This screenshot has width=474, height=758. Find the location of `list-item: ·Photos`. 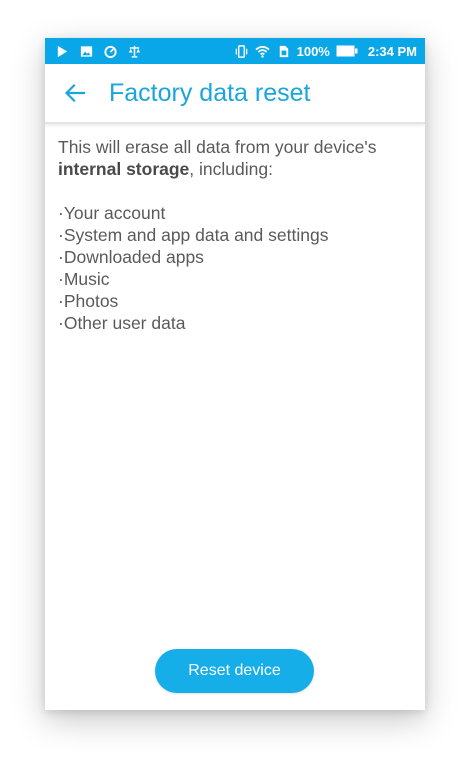

list-item: ·Photos is located at coordinates (88, 301).